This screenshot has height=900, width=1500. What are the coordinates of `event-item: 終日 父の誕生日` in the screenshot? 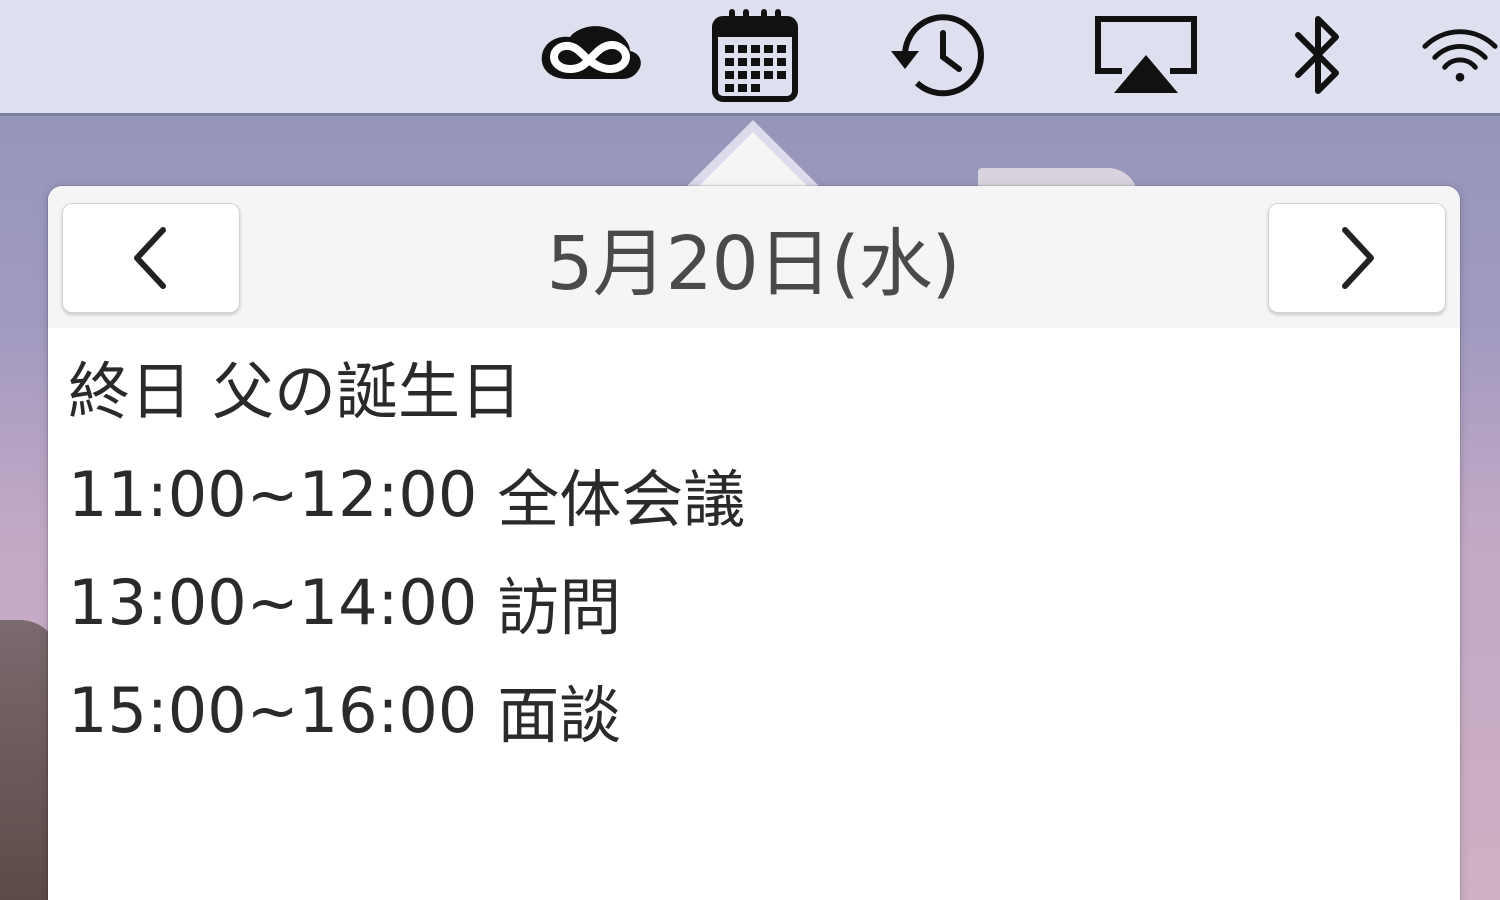 It's located at (753, 386).